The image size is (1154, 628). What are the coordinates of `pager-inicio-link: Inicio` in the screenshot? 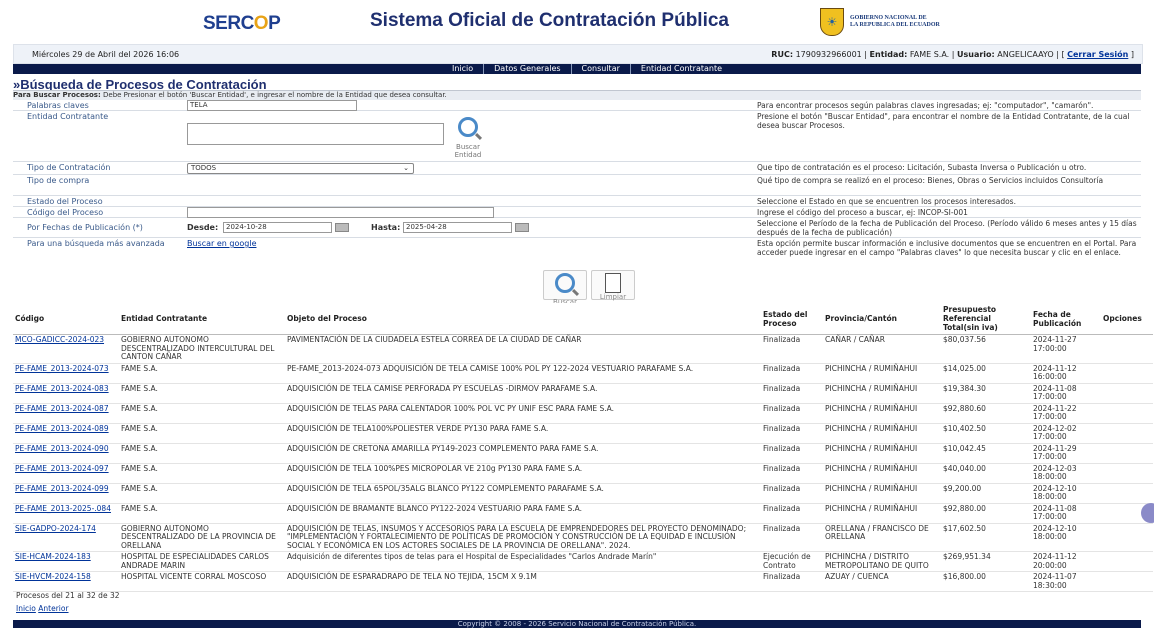 It's located at (26, 608).